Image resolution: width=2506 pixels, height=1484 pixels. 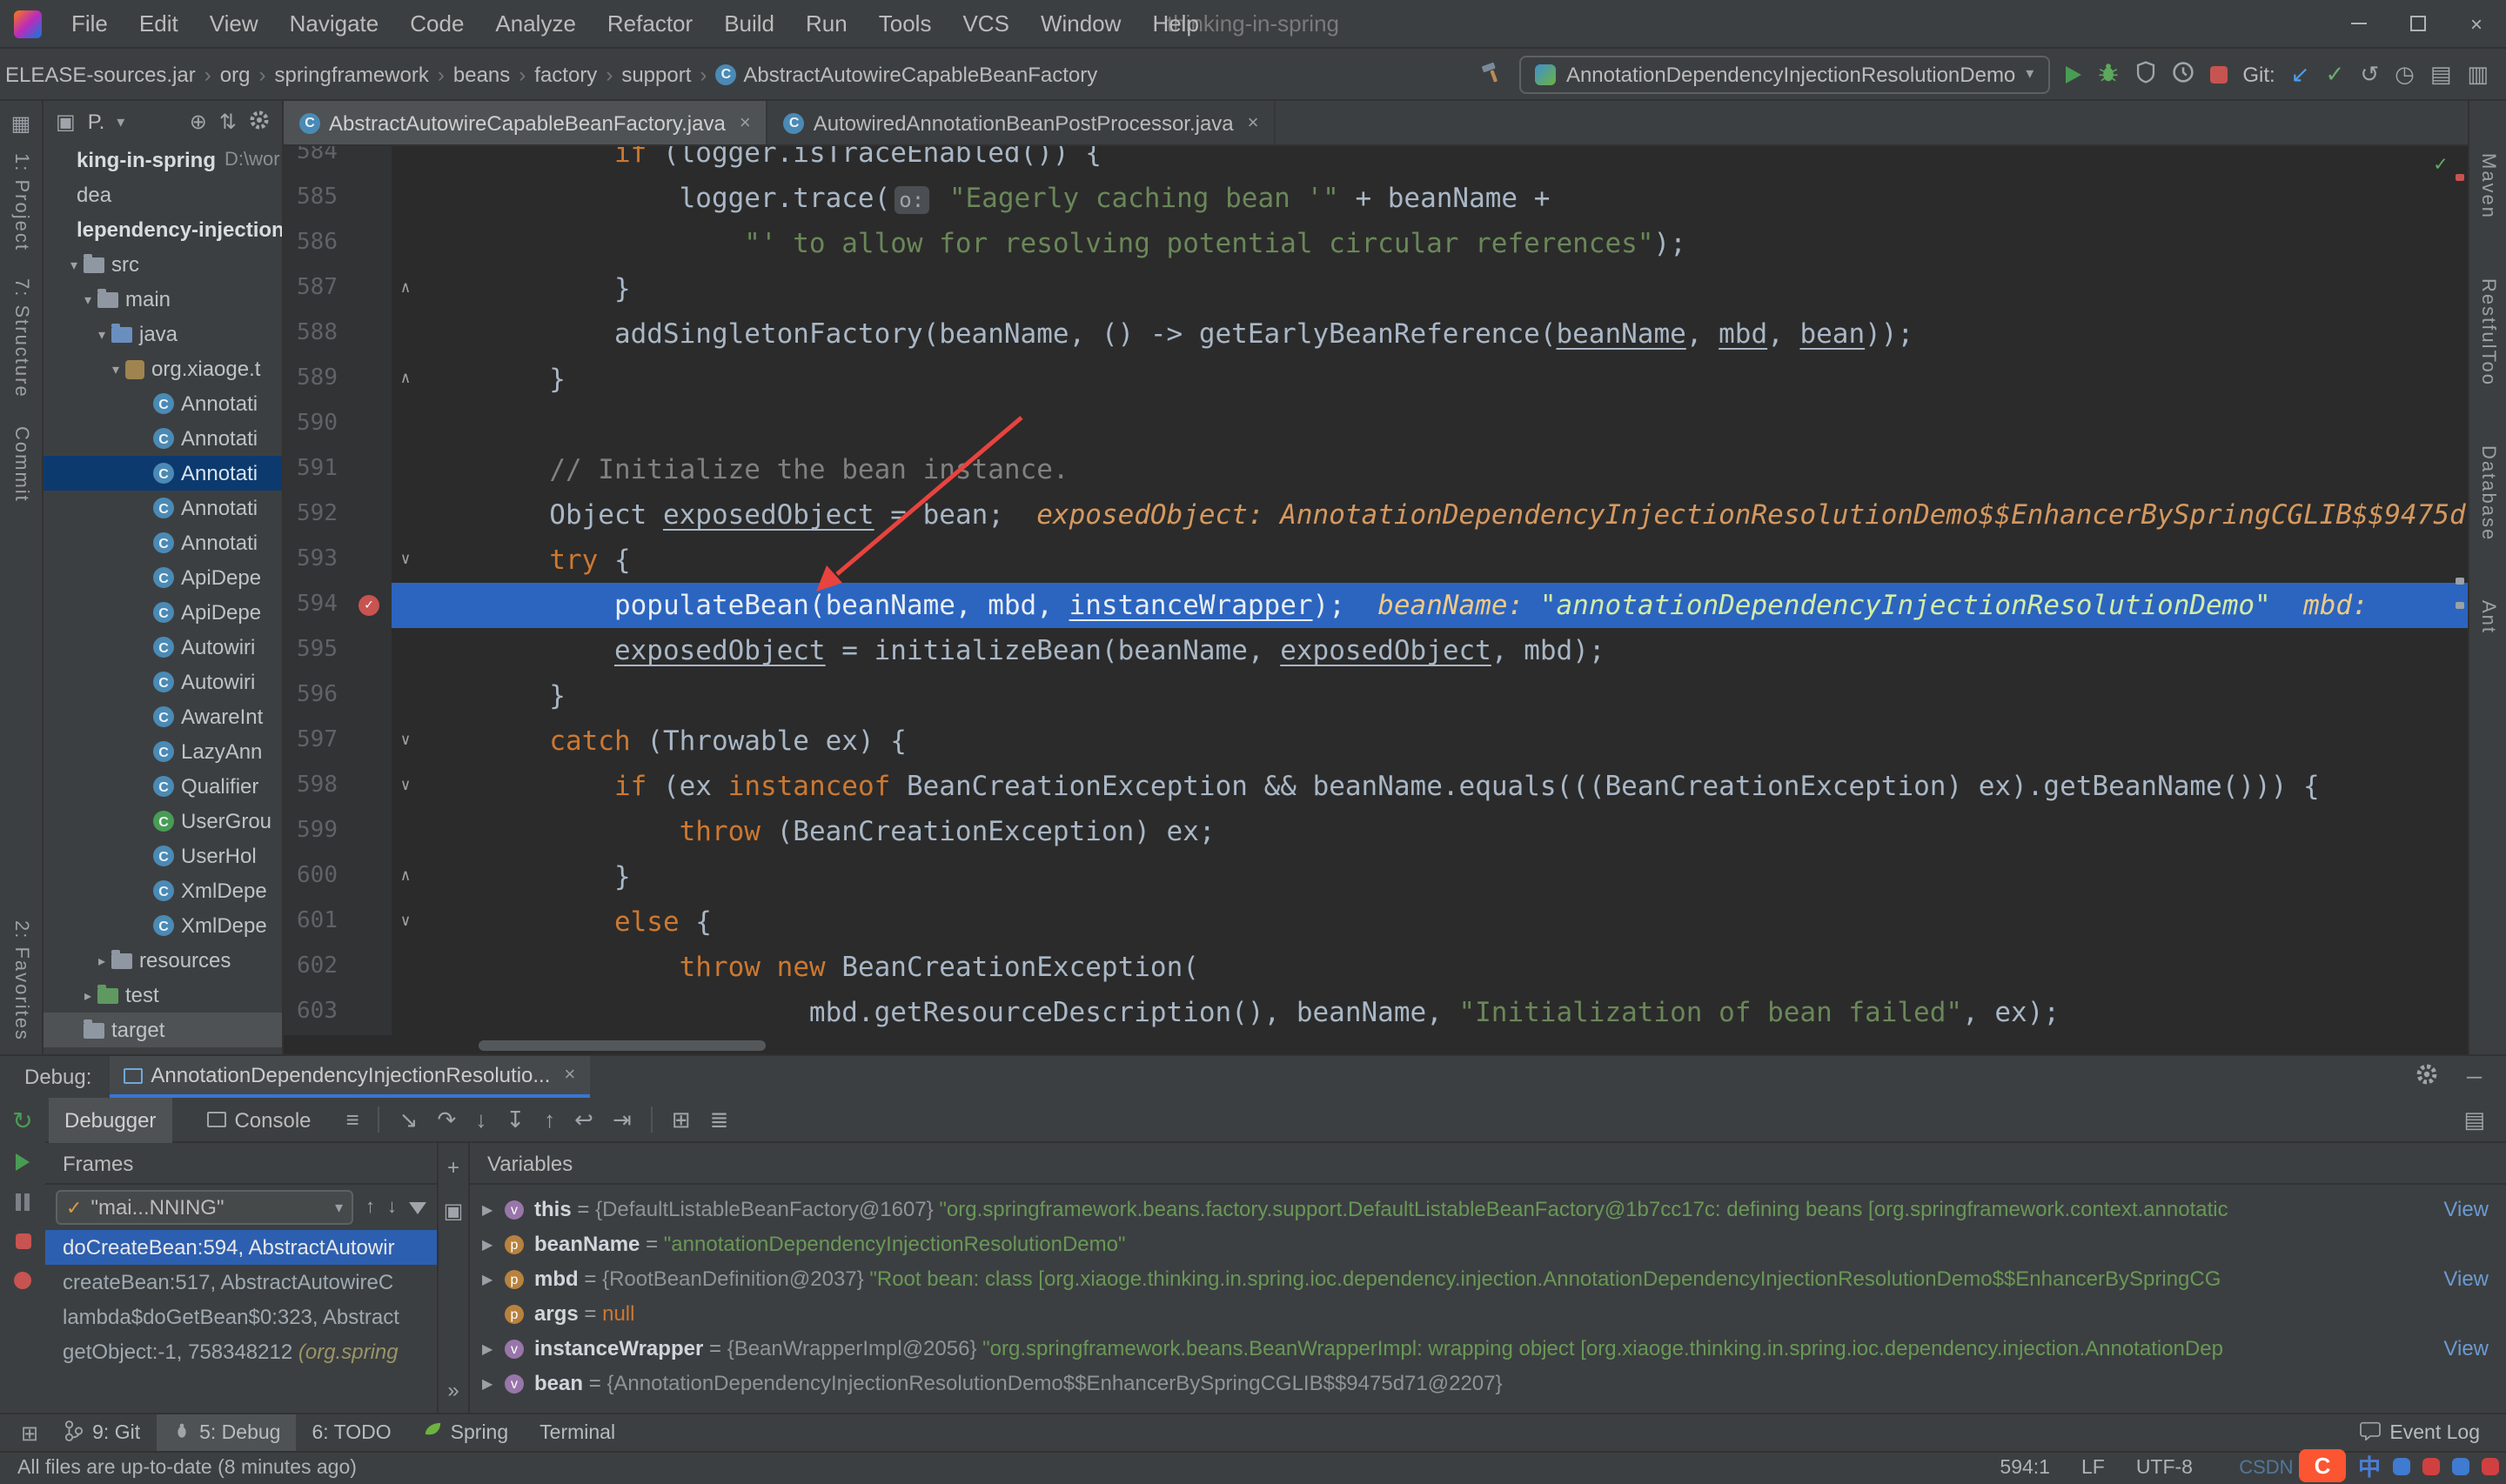 I want to click on chevron-down-icon: ▾, so click(x=121, y=121).